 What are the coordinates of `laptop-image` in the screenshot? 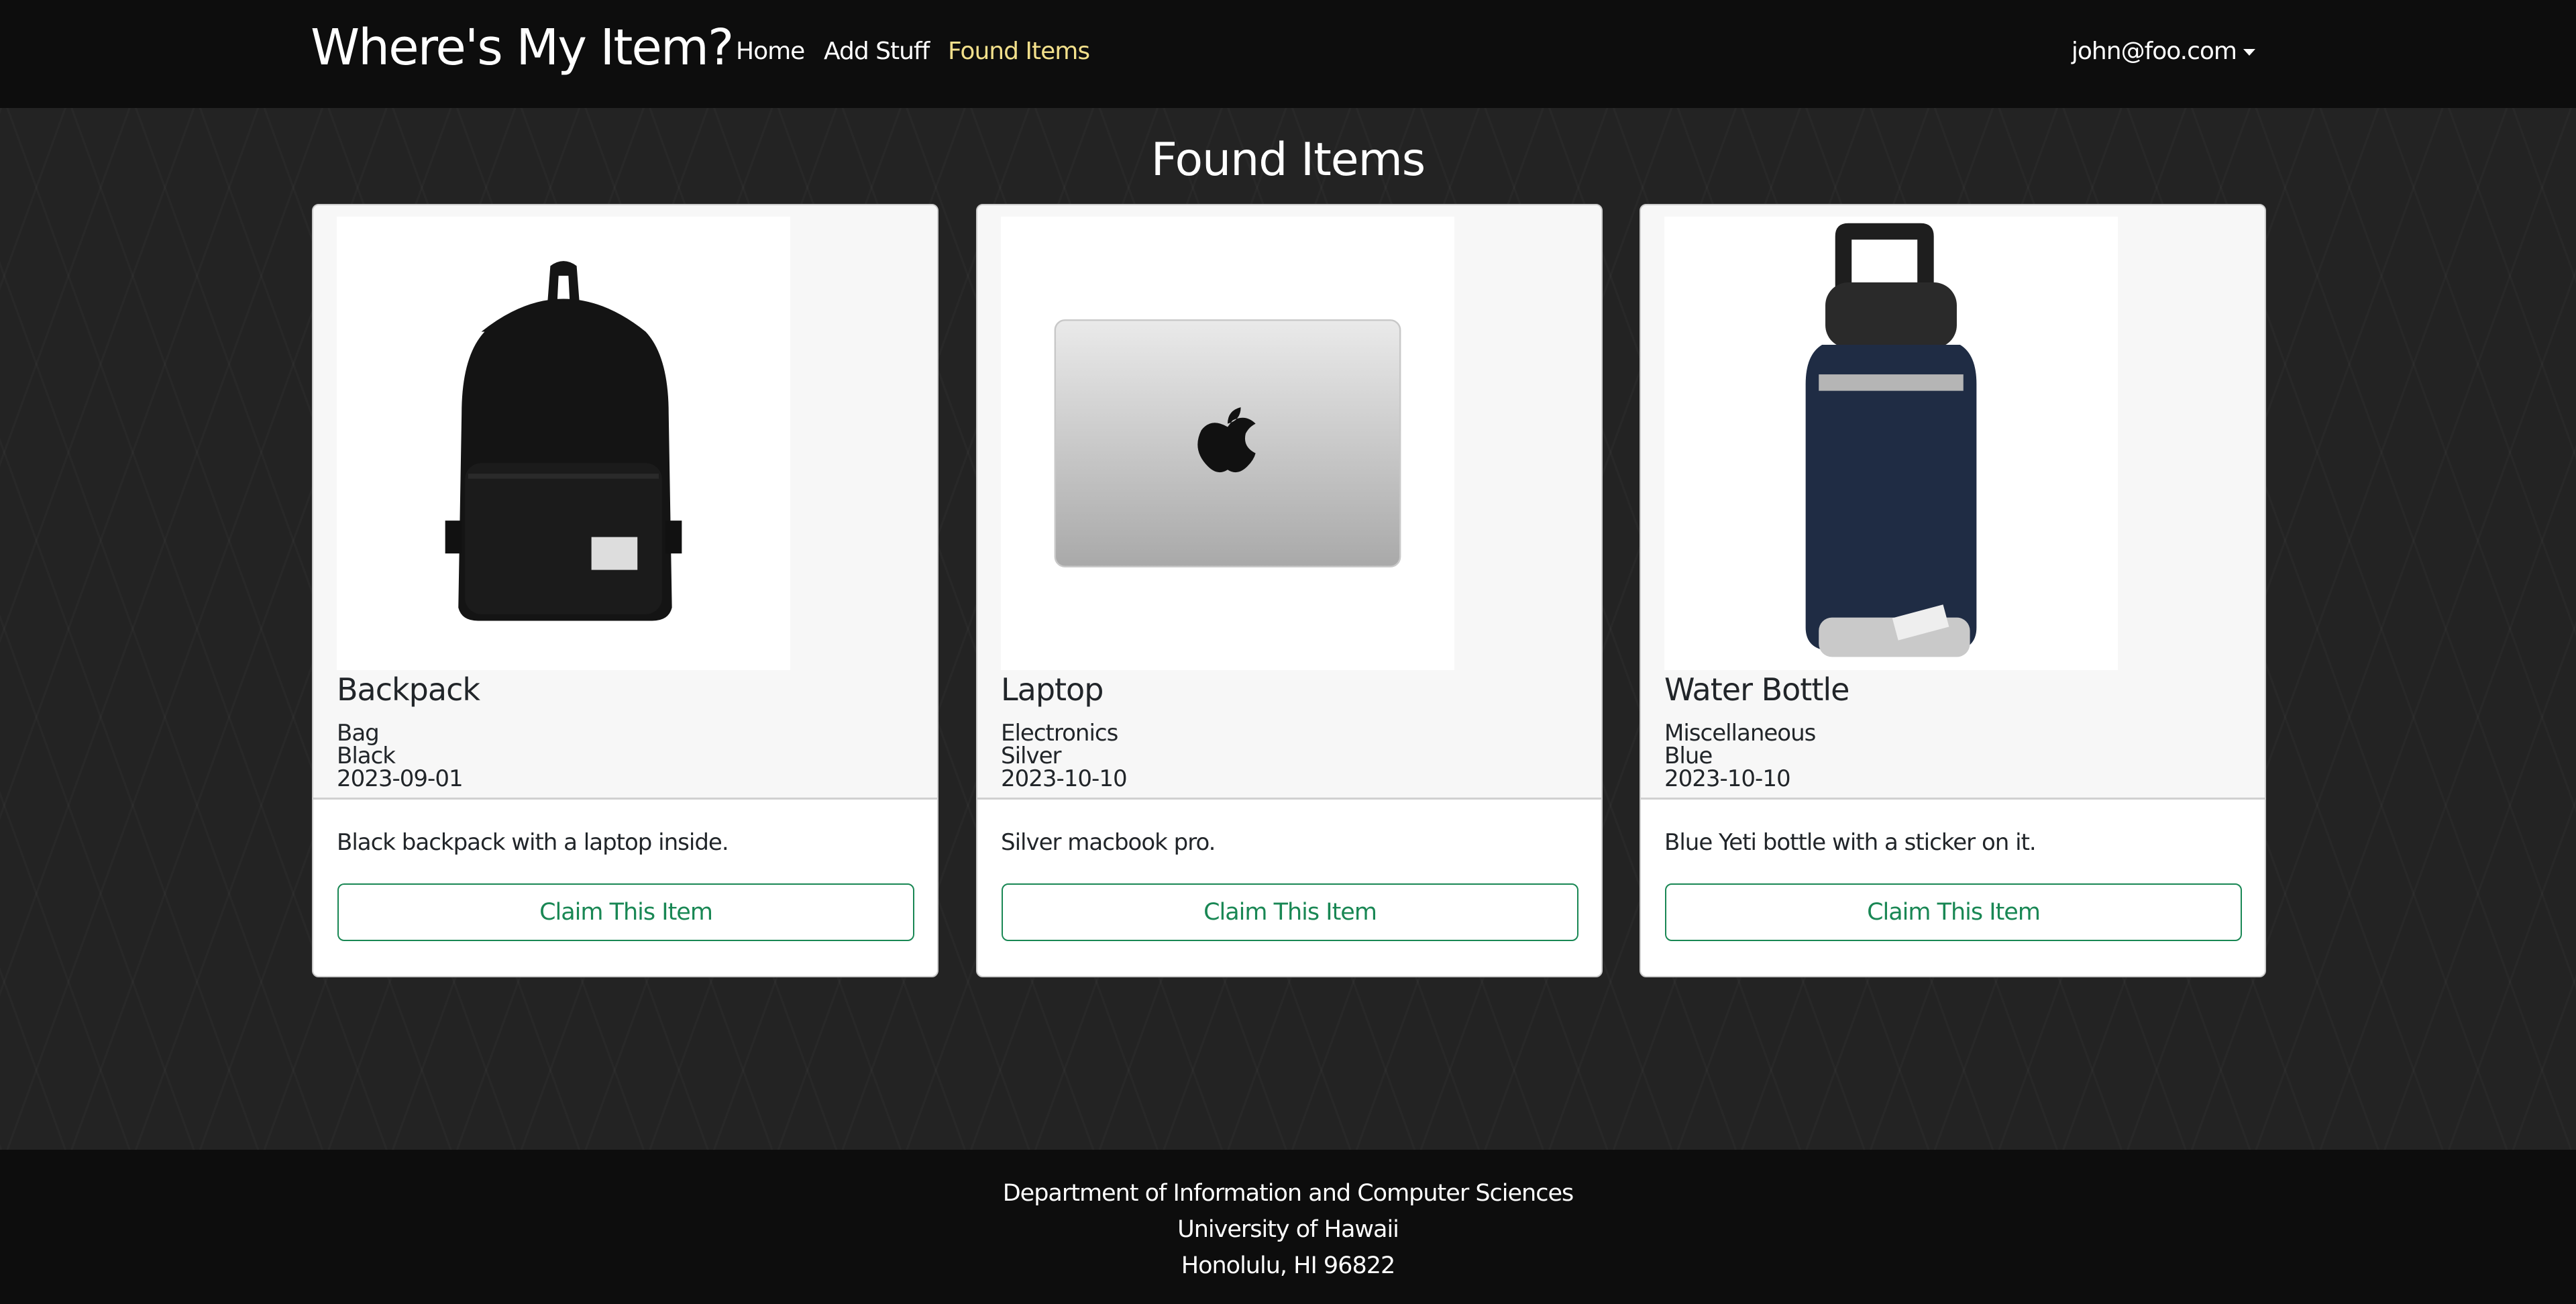 It's located at (1227, 443).